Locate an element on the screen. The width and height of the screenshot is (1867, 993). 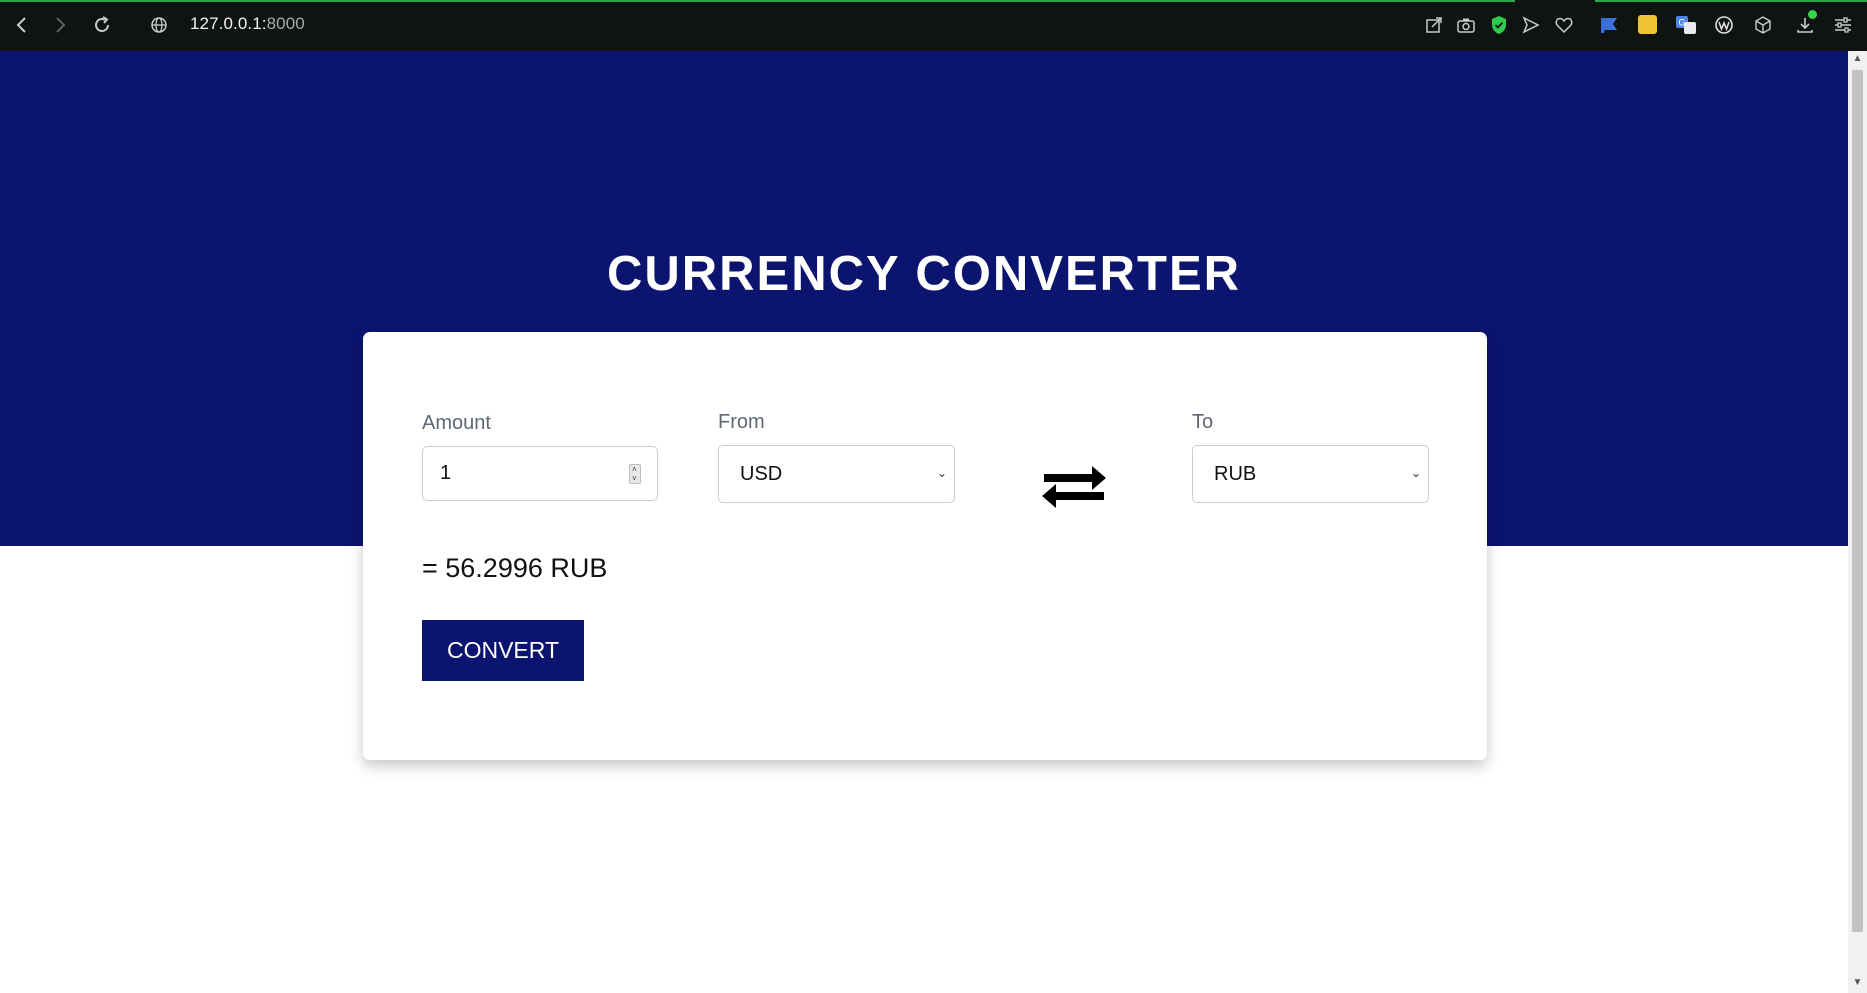
to-currency-select: RUB ⌄ is located at coordinates (1310, 474).